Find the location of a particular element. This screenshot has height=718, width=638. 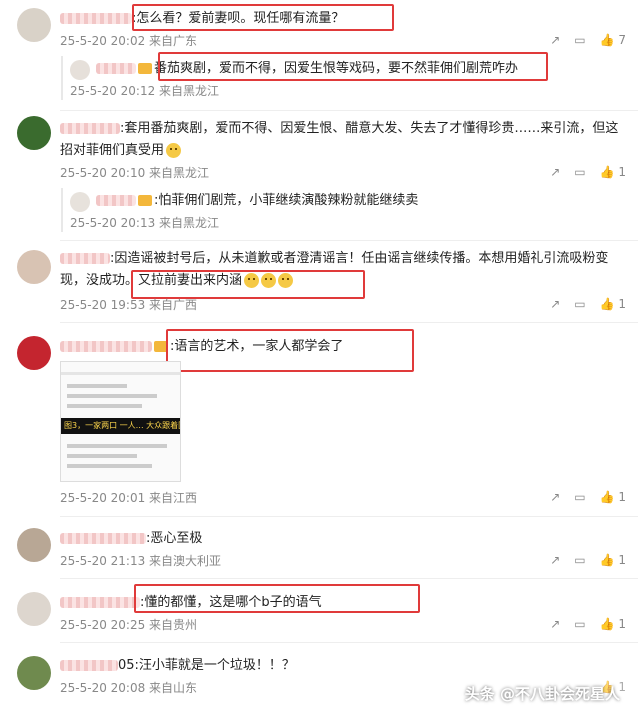

comment-meta: 25-5-20 21:13 来自澳大利亚 is located at coordinates (141, 561).